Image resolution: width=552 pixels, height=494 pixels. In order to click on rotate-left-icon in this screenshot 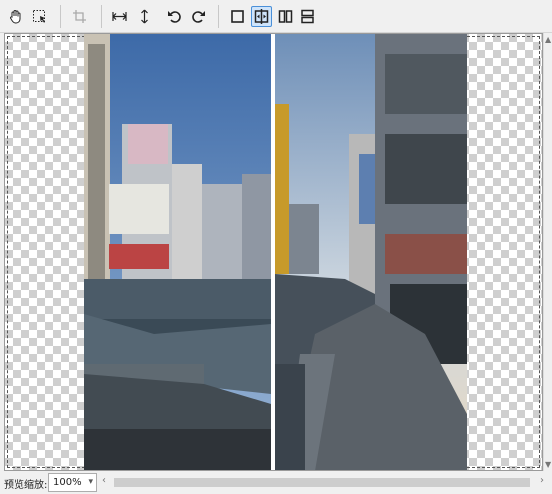, I will do `click(174, 17)`.